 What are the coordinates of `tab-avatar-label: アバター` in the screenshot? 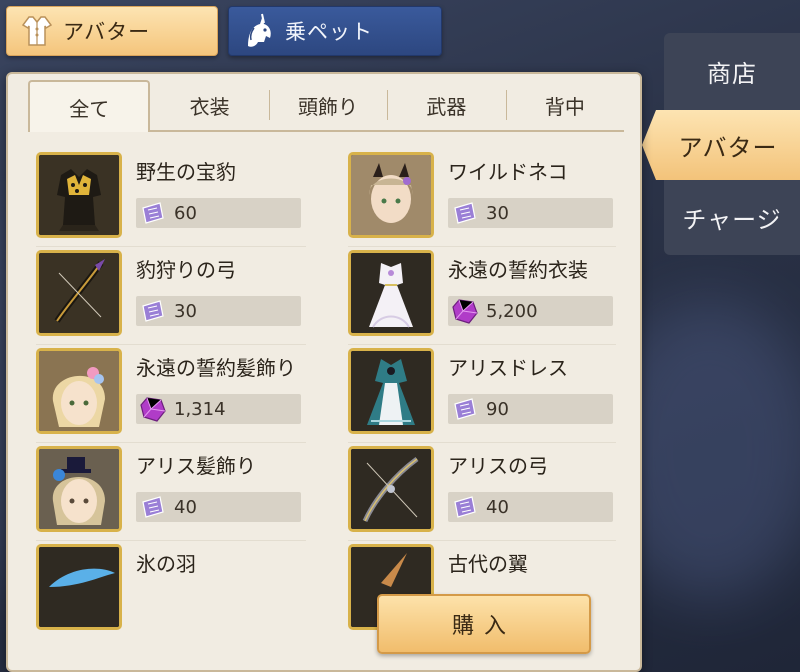 It's located at (107, 32).